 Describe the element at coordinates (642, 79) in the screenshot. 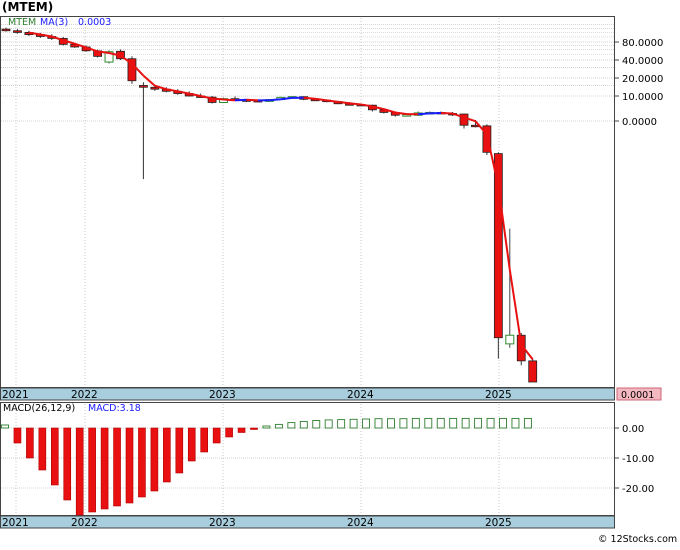

I see `price-y-tick-label: 20.0000` at that location.